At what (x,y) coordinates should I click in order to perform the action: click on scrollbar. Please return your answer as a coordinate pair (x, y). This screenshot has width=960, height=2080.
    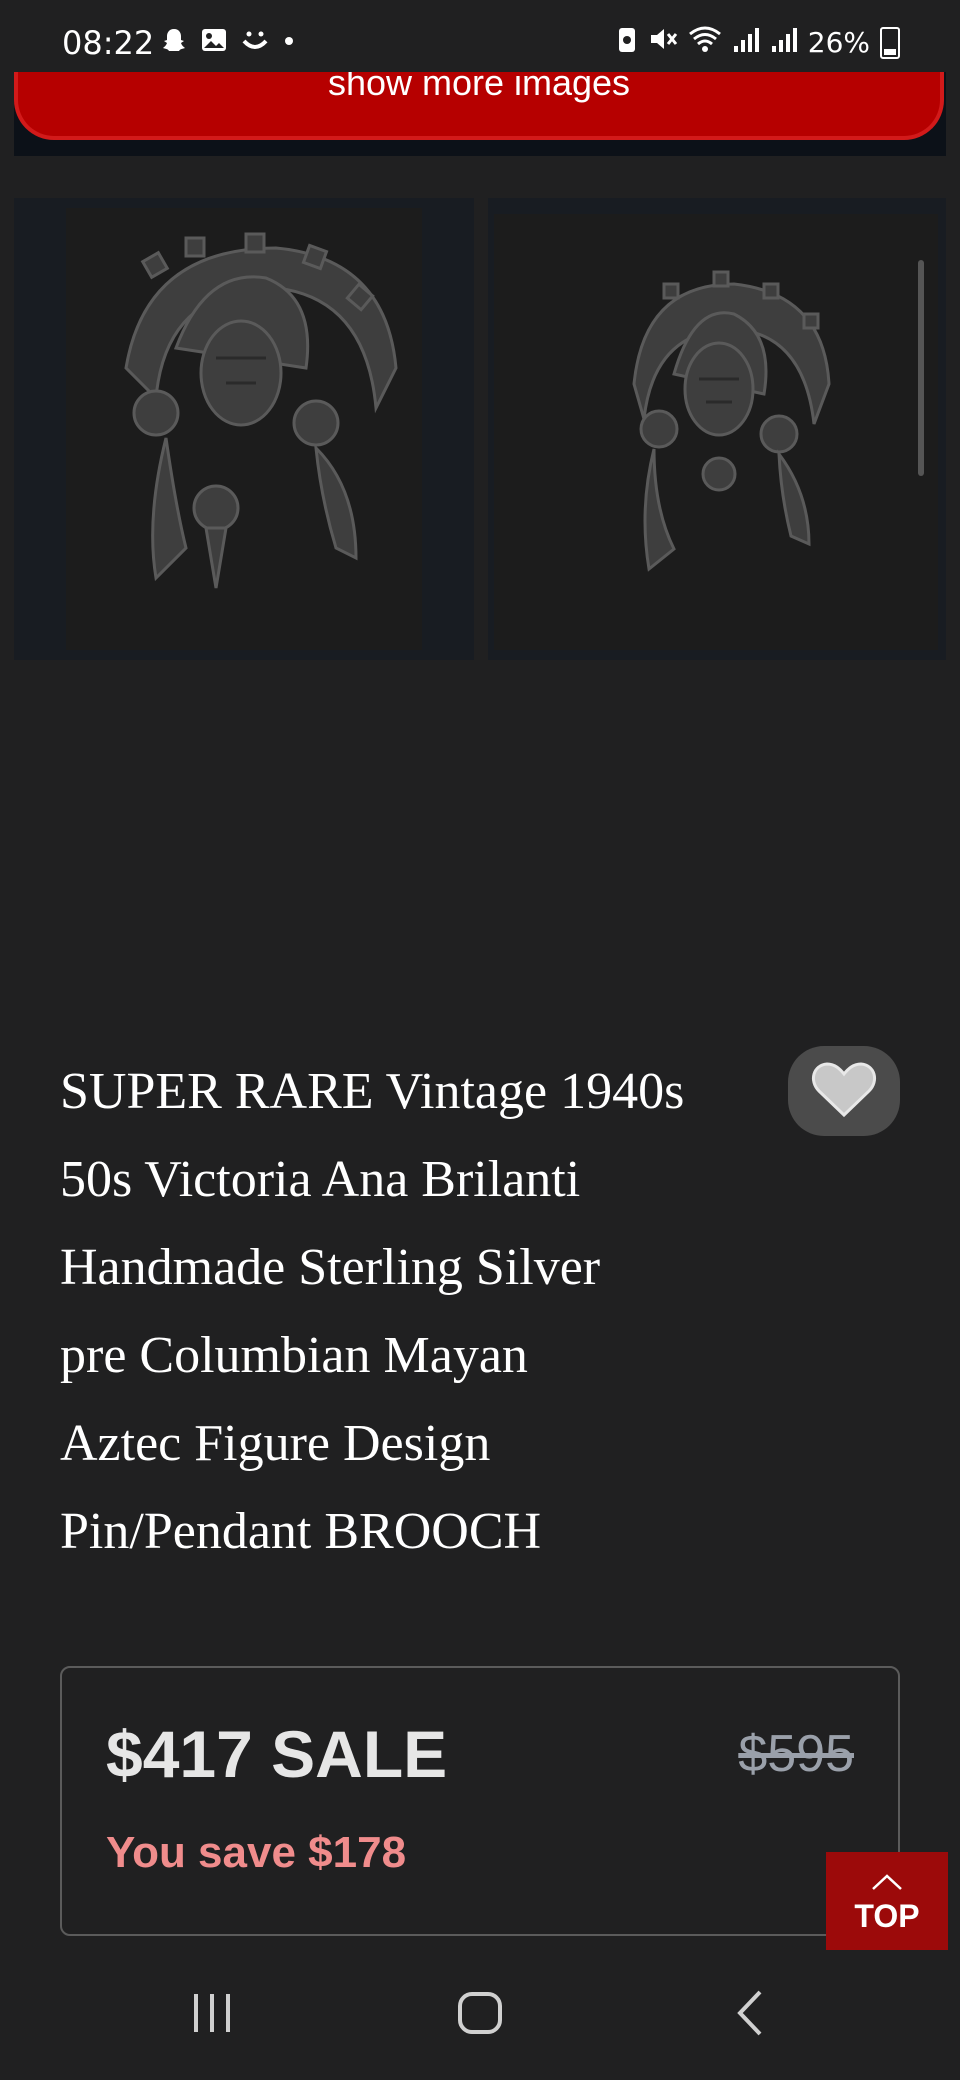
    Looking at the image, I should click on (921, 368).